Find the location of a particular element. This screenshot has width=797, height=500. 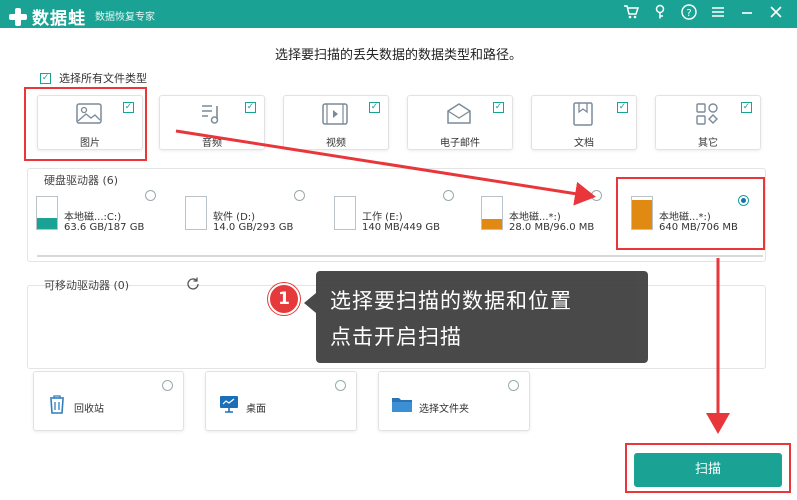

image-type-highlight is located at coordinates (85, 124).